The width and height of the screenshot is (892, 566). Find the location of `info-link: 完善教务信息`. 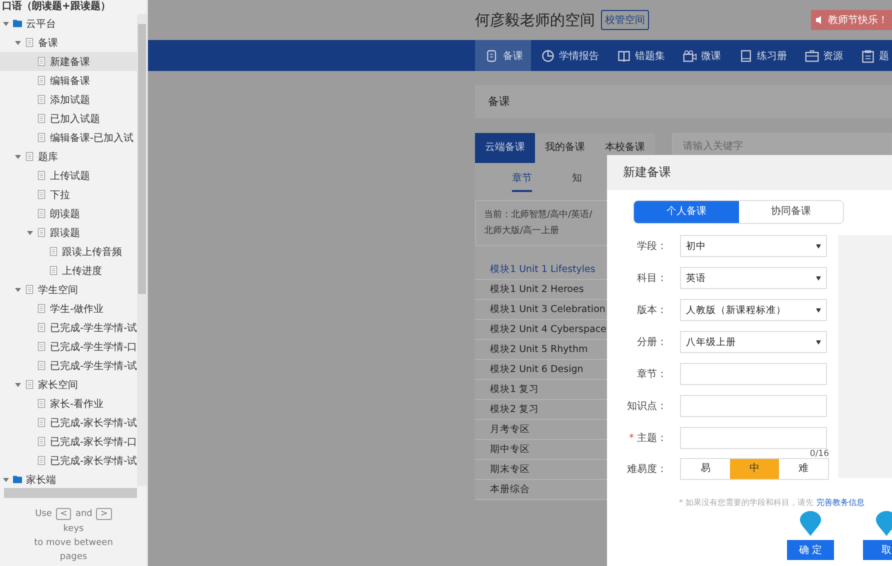

info-link: 完善教务信息 is located at coordinates (840, 502).